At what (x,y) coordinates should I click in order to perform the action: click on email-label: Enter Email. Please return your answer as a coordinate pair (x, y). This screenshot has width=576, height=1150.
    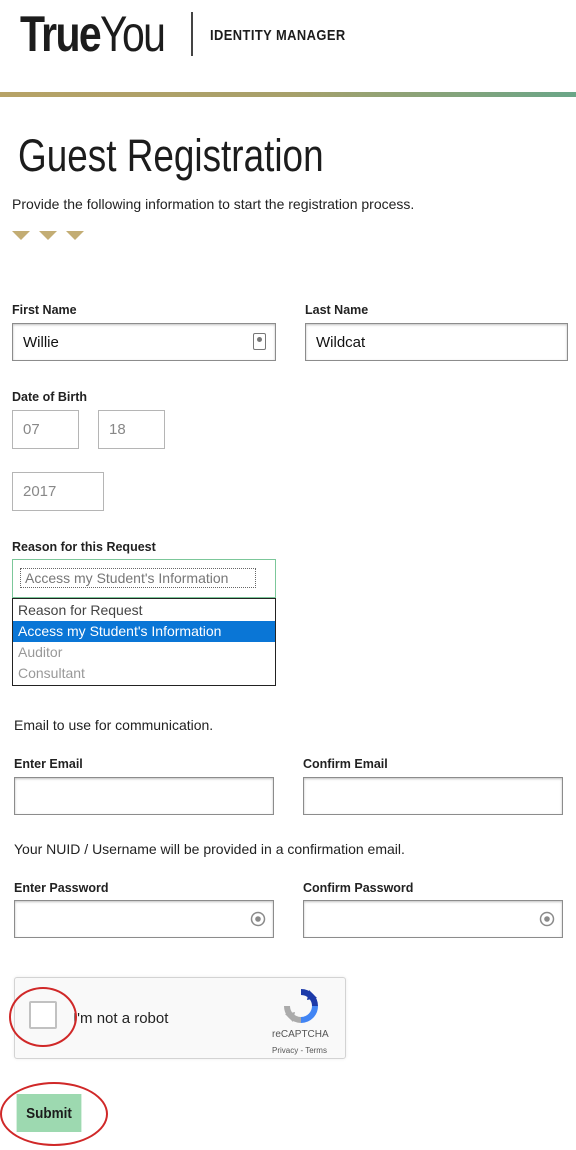
    Looking at the image, I should click on (48, 764).